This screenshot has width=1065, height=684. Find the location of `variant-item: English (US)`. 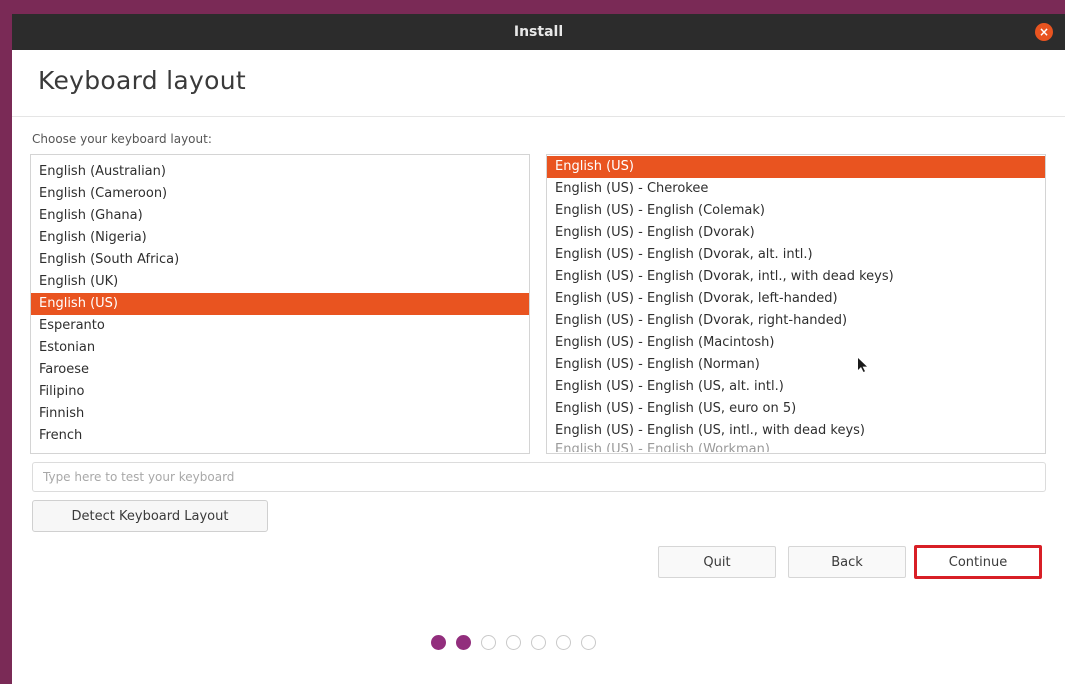

variant-item: English (US) is located at coordinates (796, 167).